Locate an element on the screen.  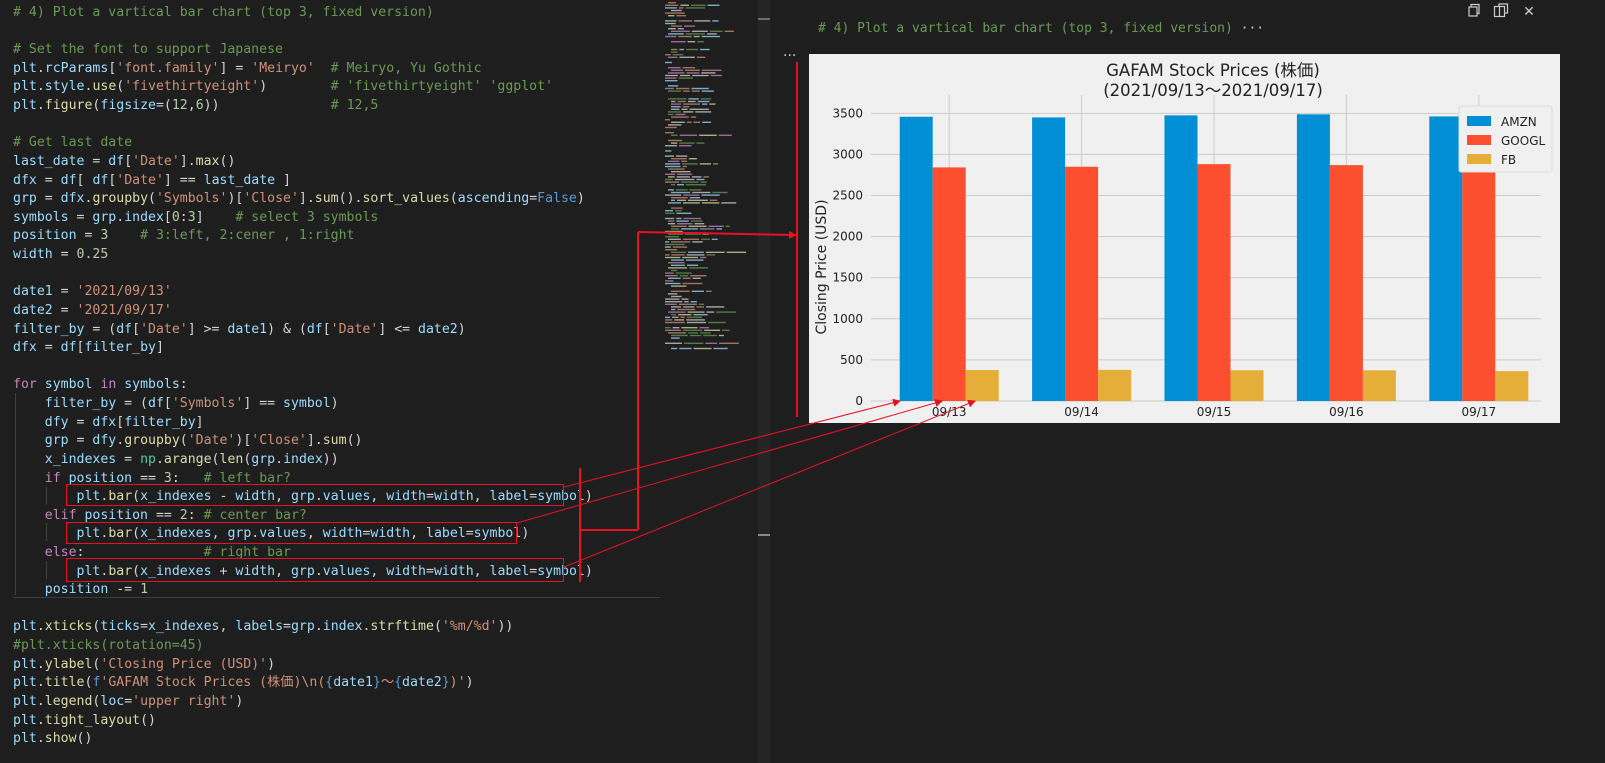
arrow-to-center-bar is located at coordinates (729, 461).